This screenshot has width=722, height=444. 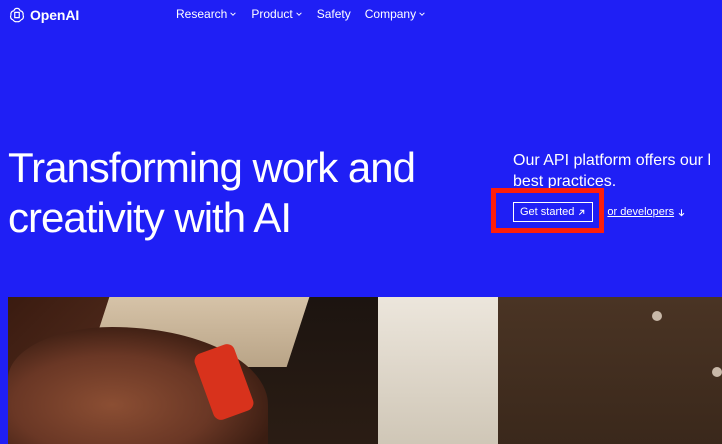 What do you see at coordinates (150, 217) in the screenshot?
I see `hero-title-line-2: creativity with AI` at bounding box center [150, 217].